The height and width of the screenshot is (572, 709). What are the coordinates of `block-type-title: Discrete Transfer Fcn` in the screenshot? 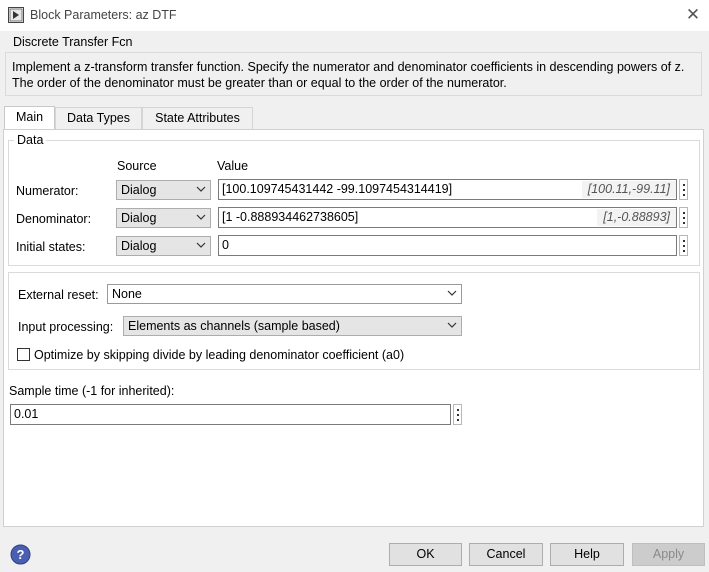 It's located at (73, 42).